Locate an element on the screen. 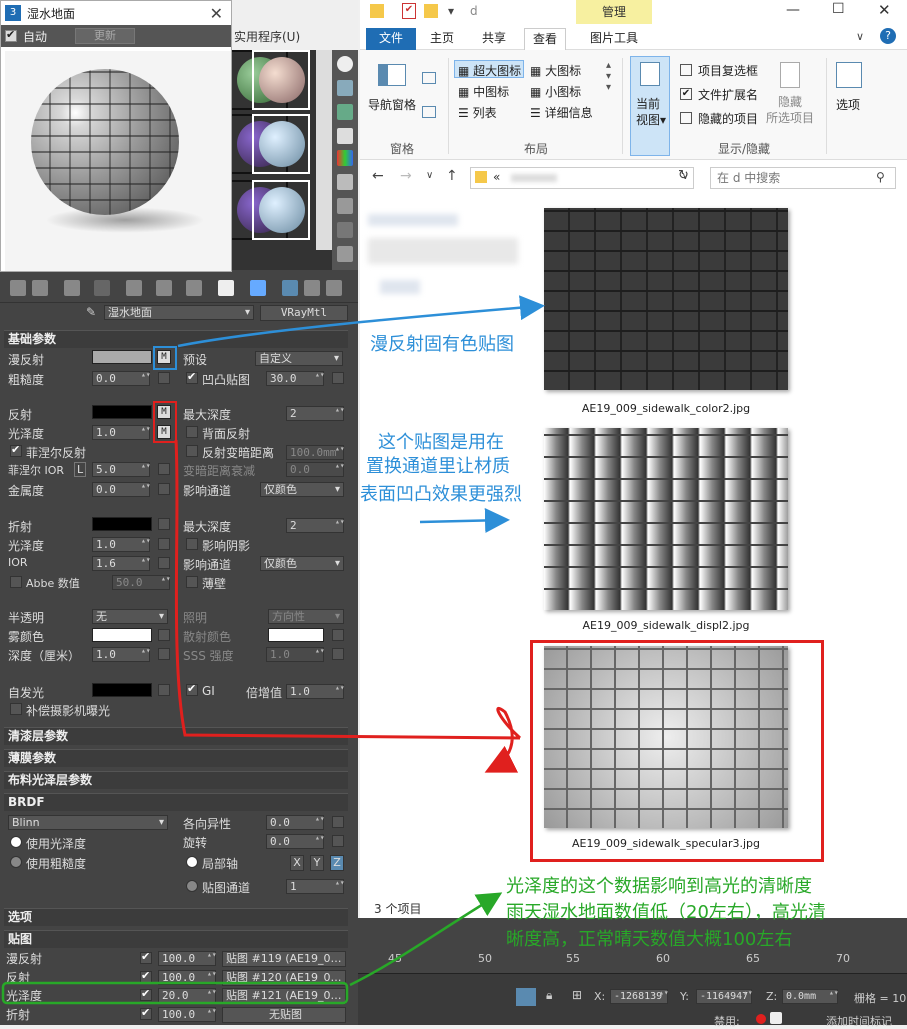 Image resolution: width=907 pixels, height=1029 pixels. annotation-diffuse: 漫反射固有色贴图 is located at coordinates (442, 344).